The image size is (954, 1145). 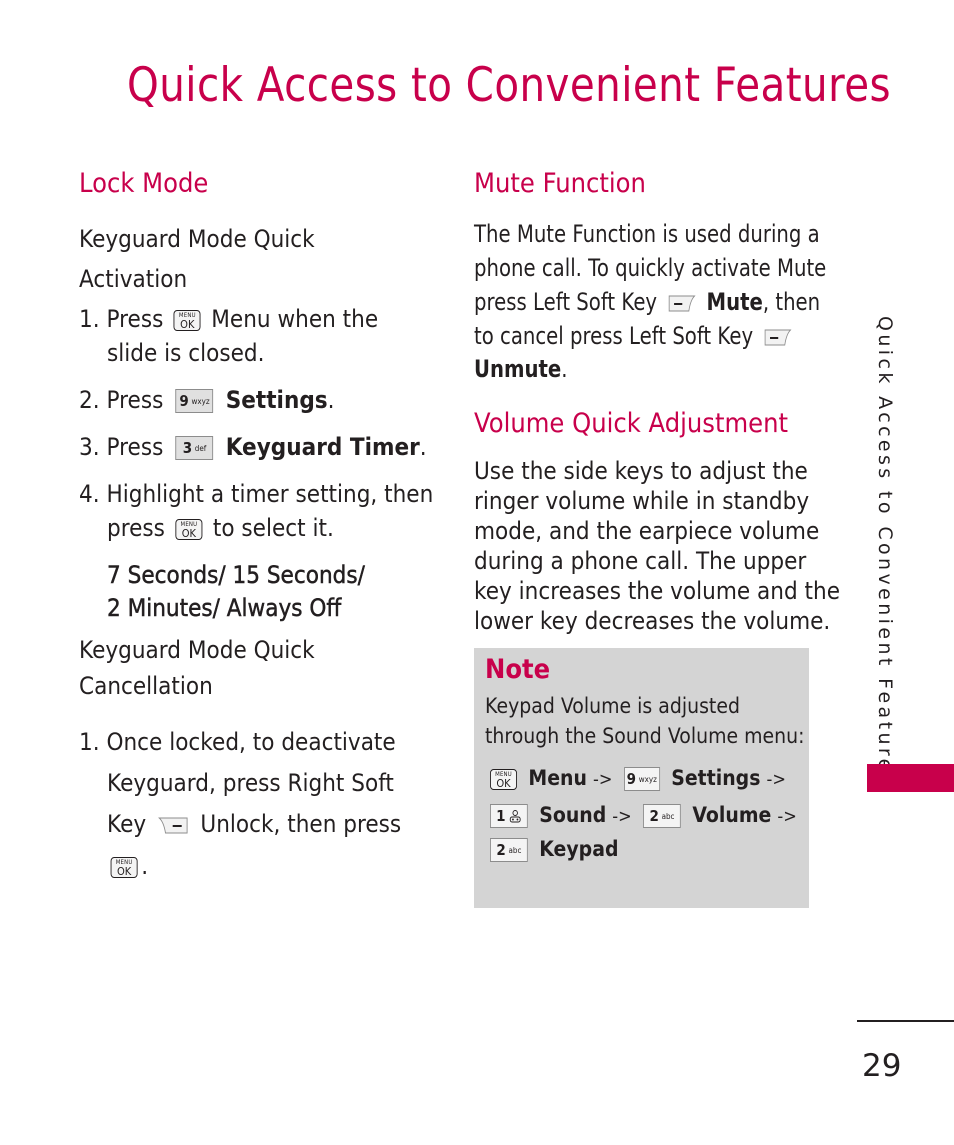 What do you see at coordinates (133, 279) in the screenshot?
I see `activation-heading-line2: Activation` at bounding box center [133, 279].